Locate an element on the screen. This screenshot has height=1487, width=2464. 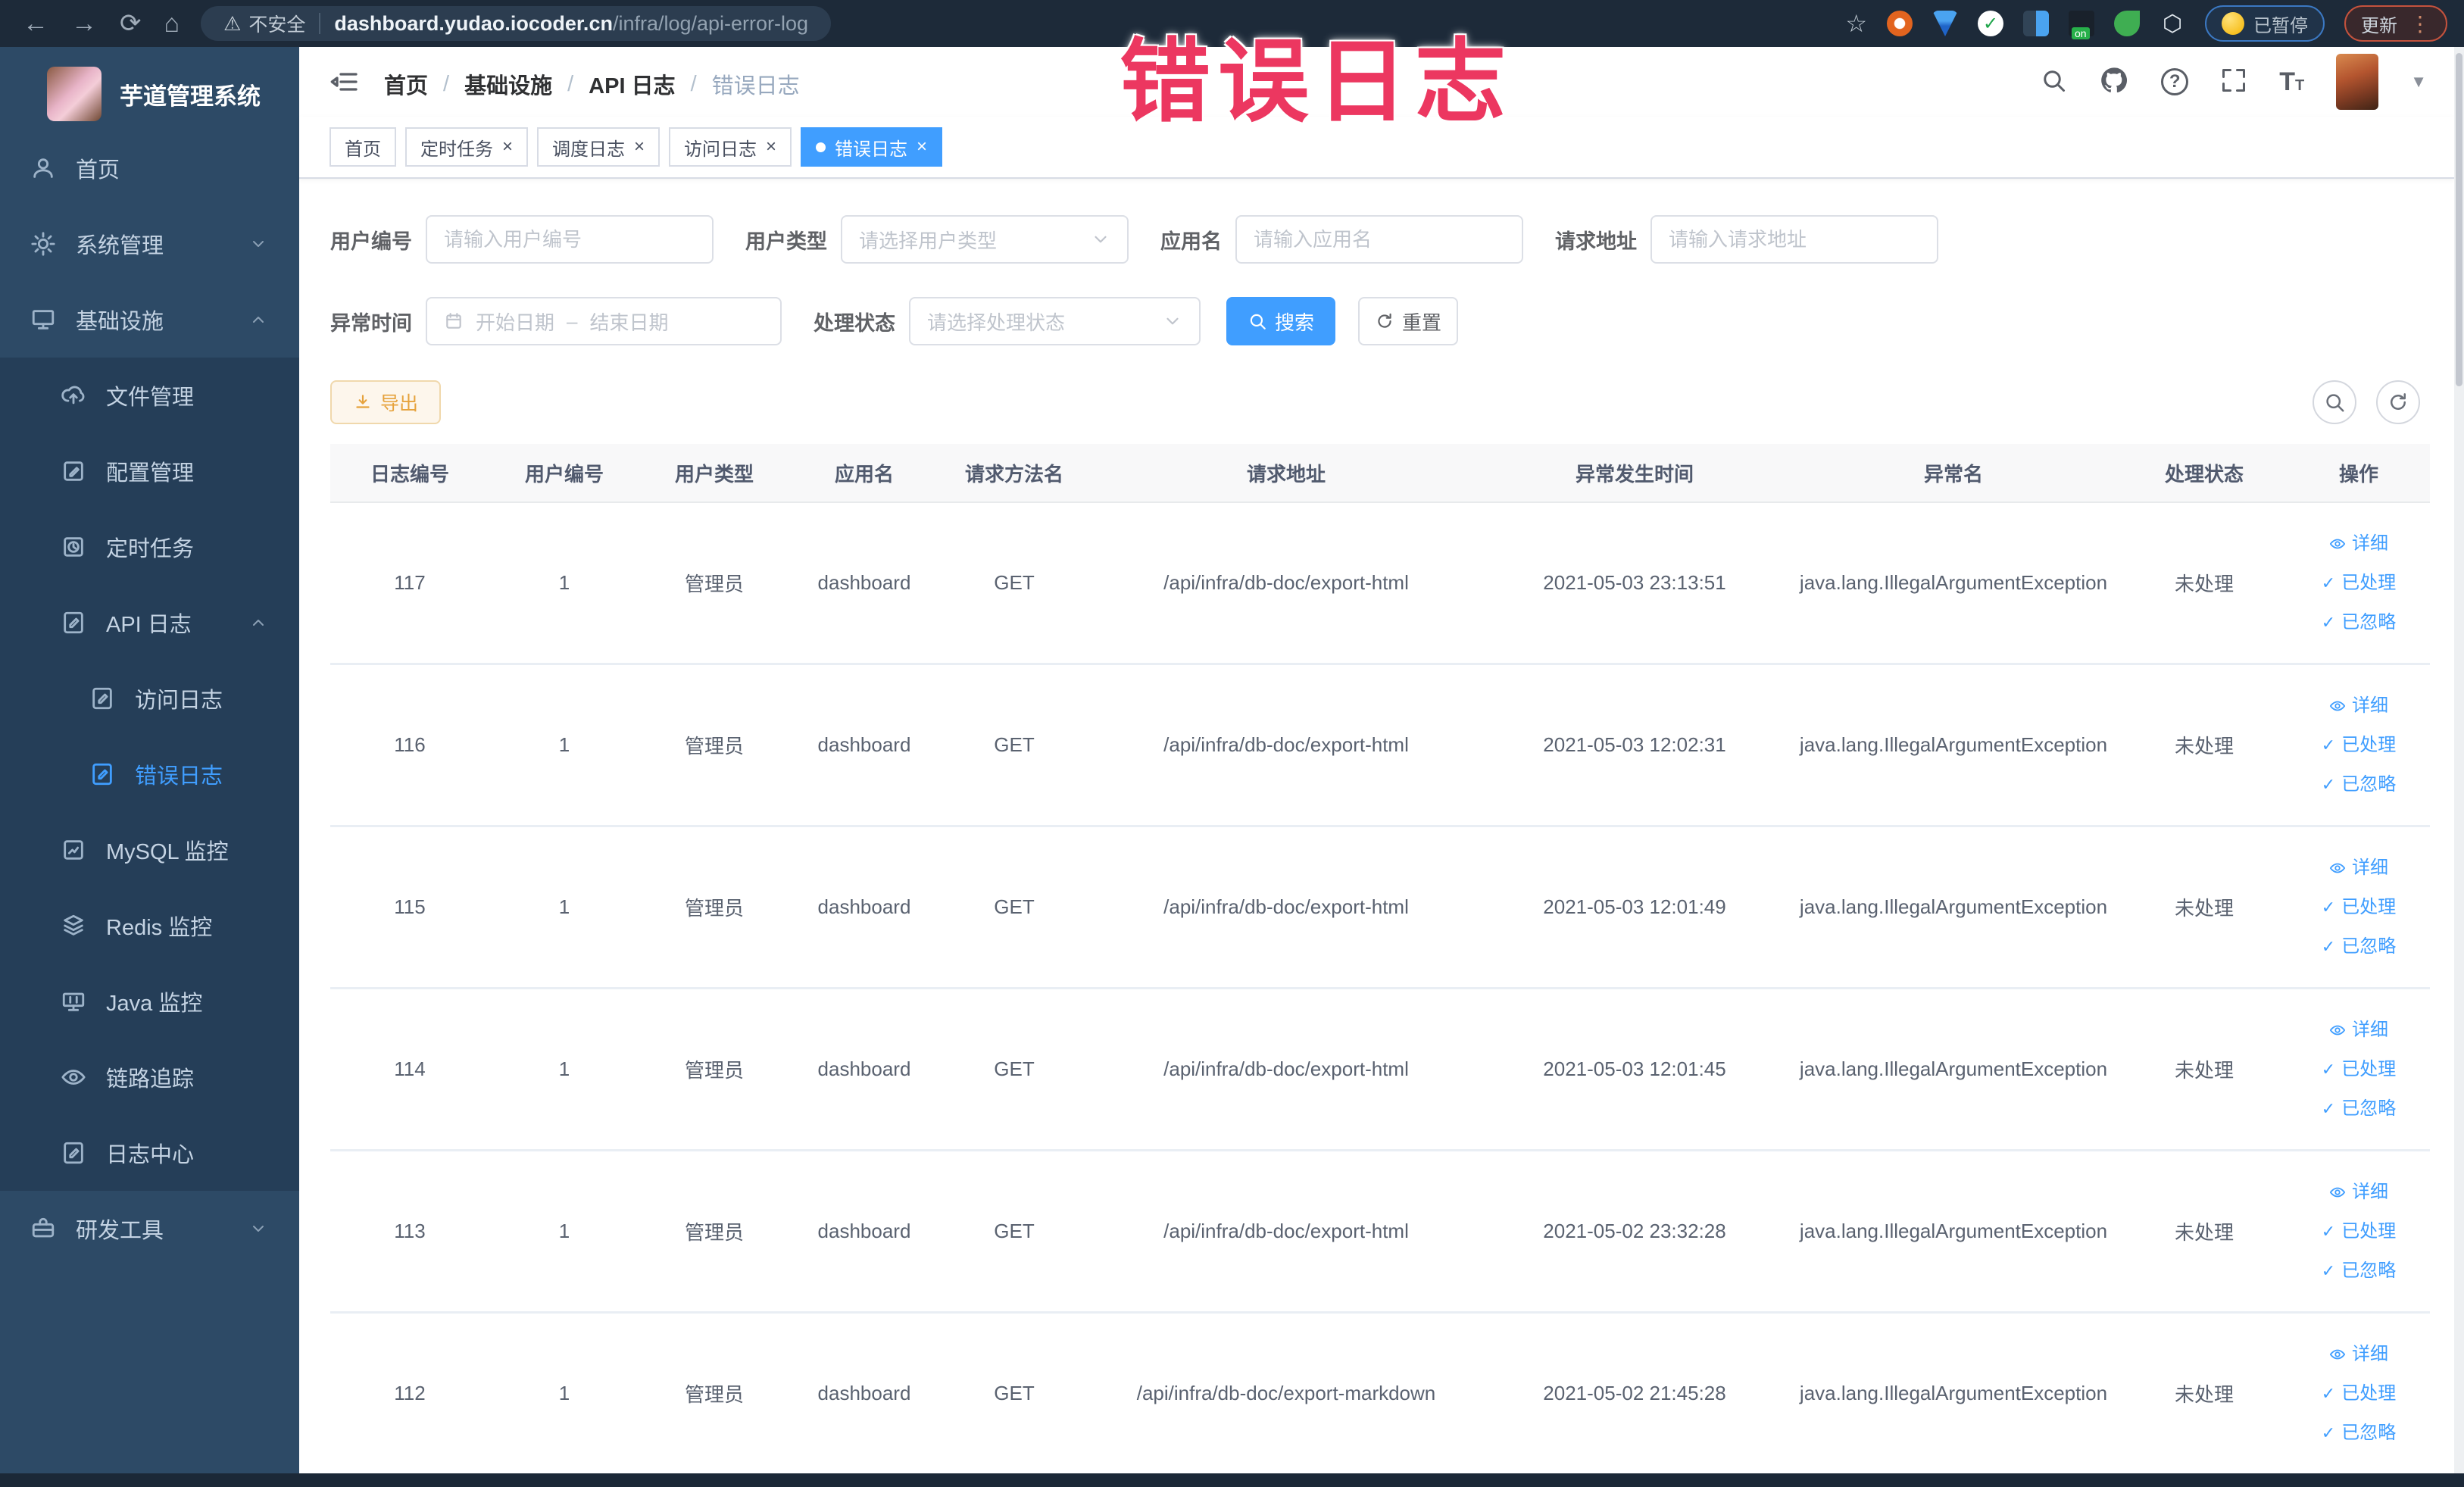
sidebar-collapse-icon is located at coordinates (344, 84).